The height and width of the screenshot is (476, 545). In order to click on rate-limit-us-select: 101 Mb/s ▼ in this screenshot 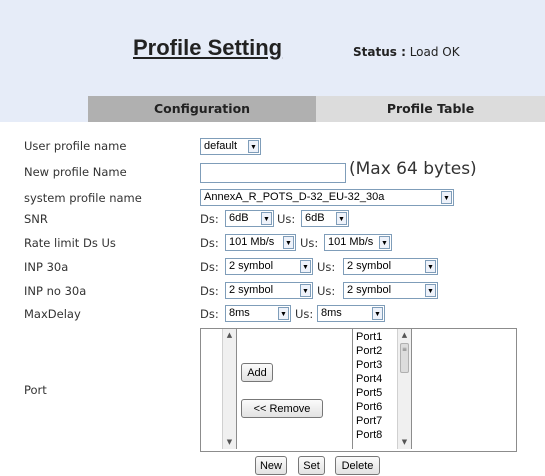, I will do `click(358, 242)`.